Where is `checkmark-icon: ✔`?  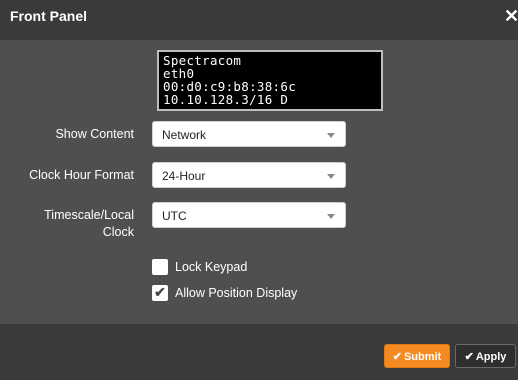 checkmark-icon: ✔ is located at coordinates (160, 292).